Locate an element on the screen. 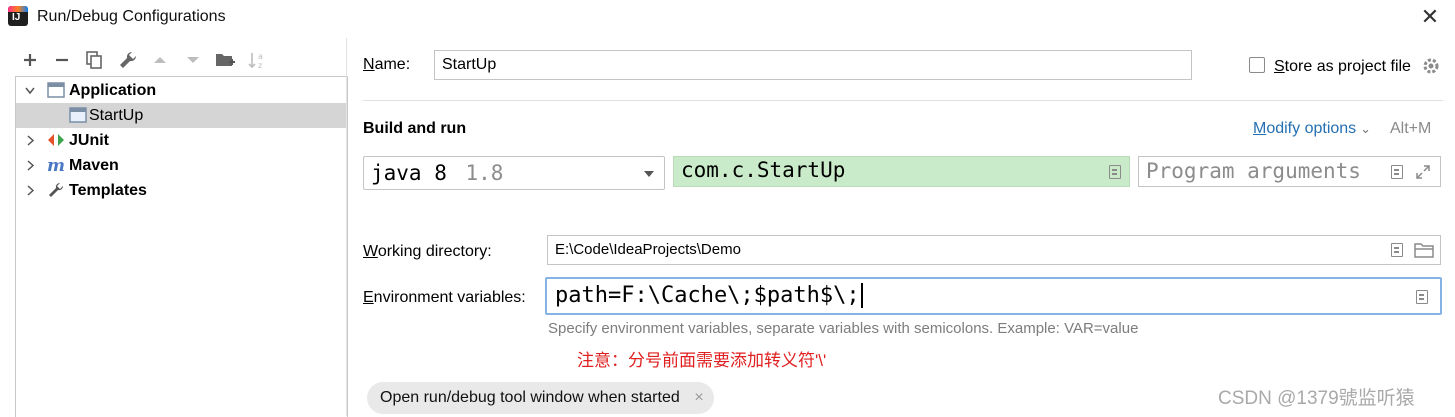  jdk-select: java 8 1.8 is located at coordinates (514, 173).